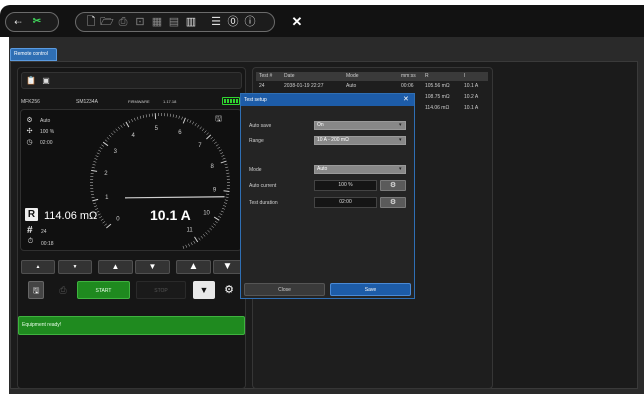  What do you see at coordinates (437, 108) in the screenshot?
I see `cell-r: 114.06 mΩ` at bounding box center [437, 108].